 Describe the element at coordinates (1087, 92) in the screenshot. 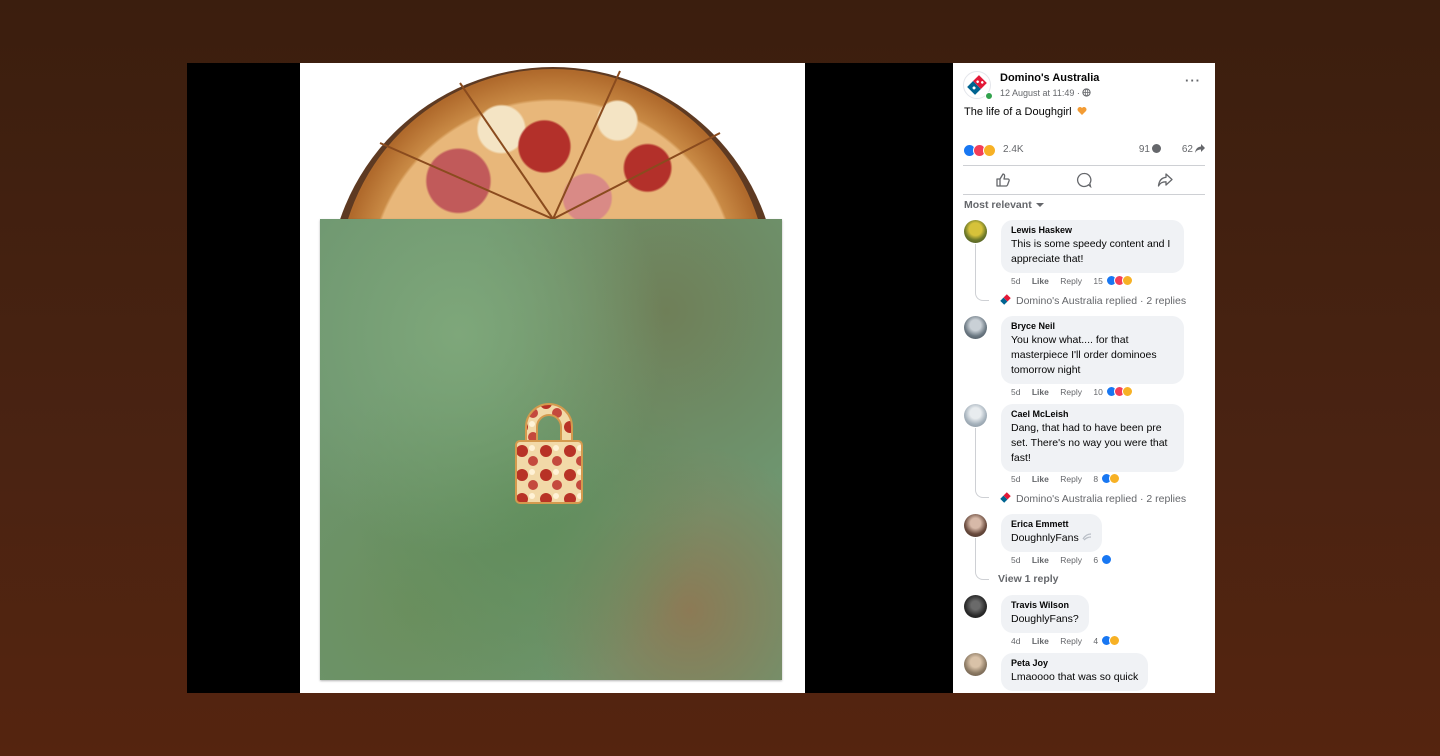

I see `globe-icon` at that location.